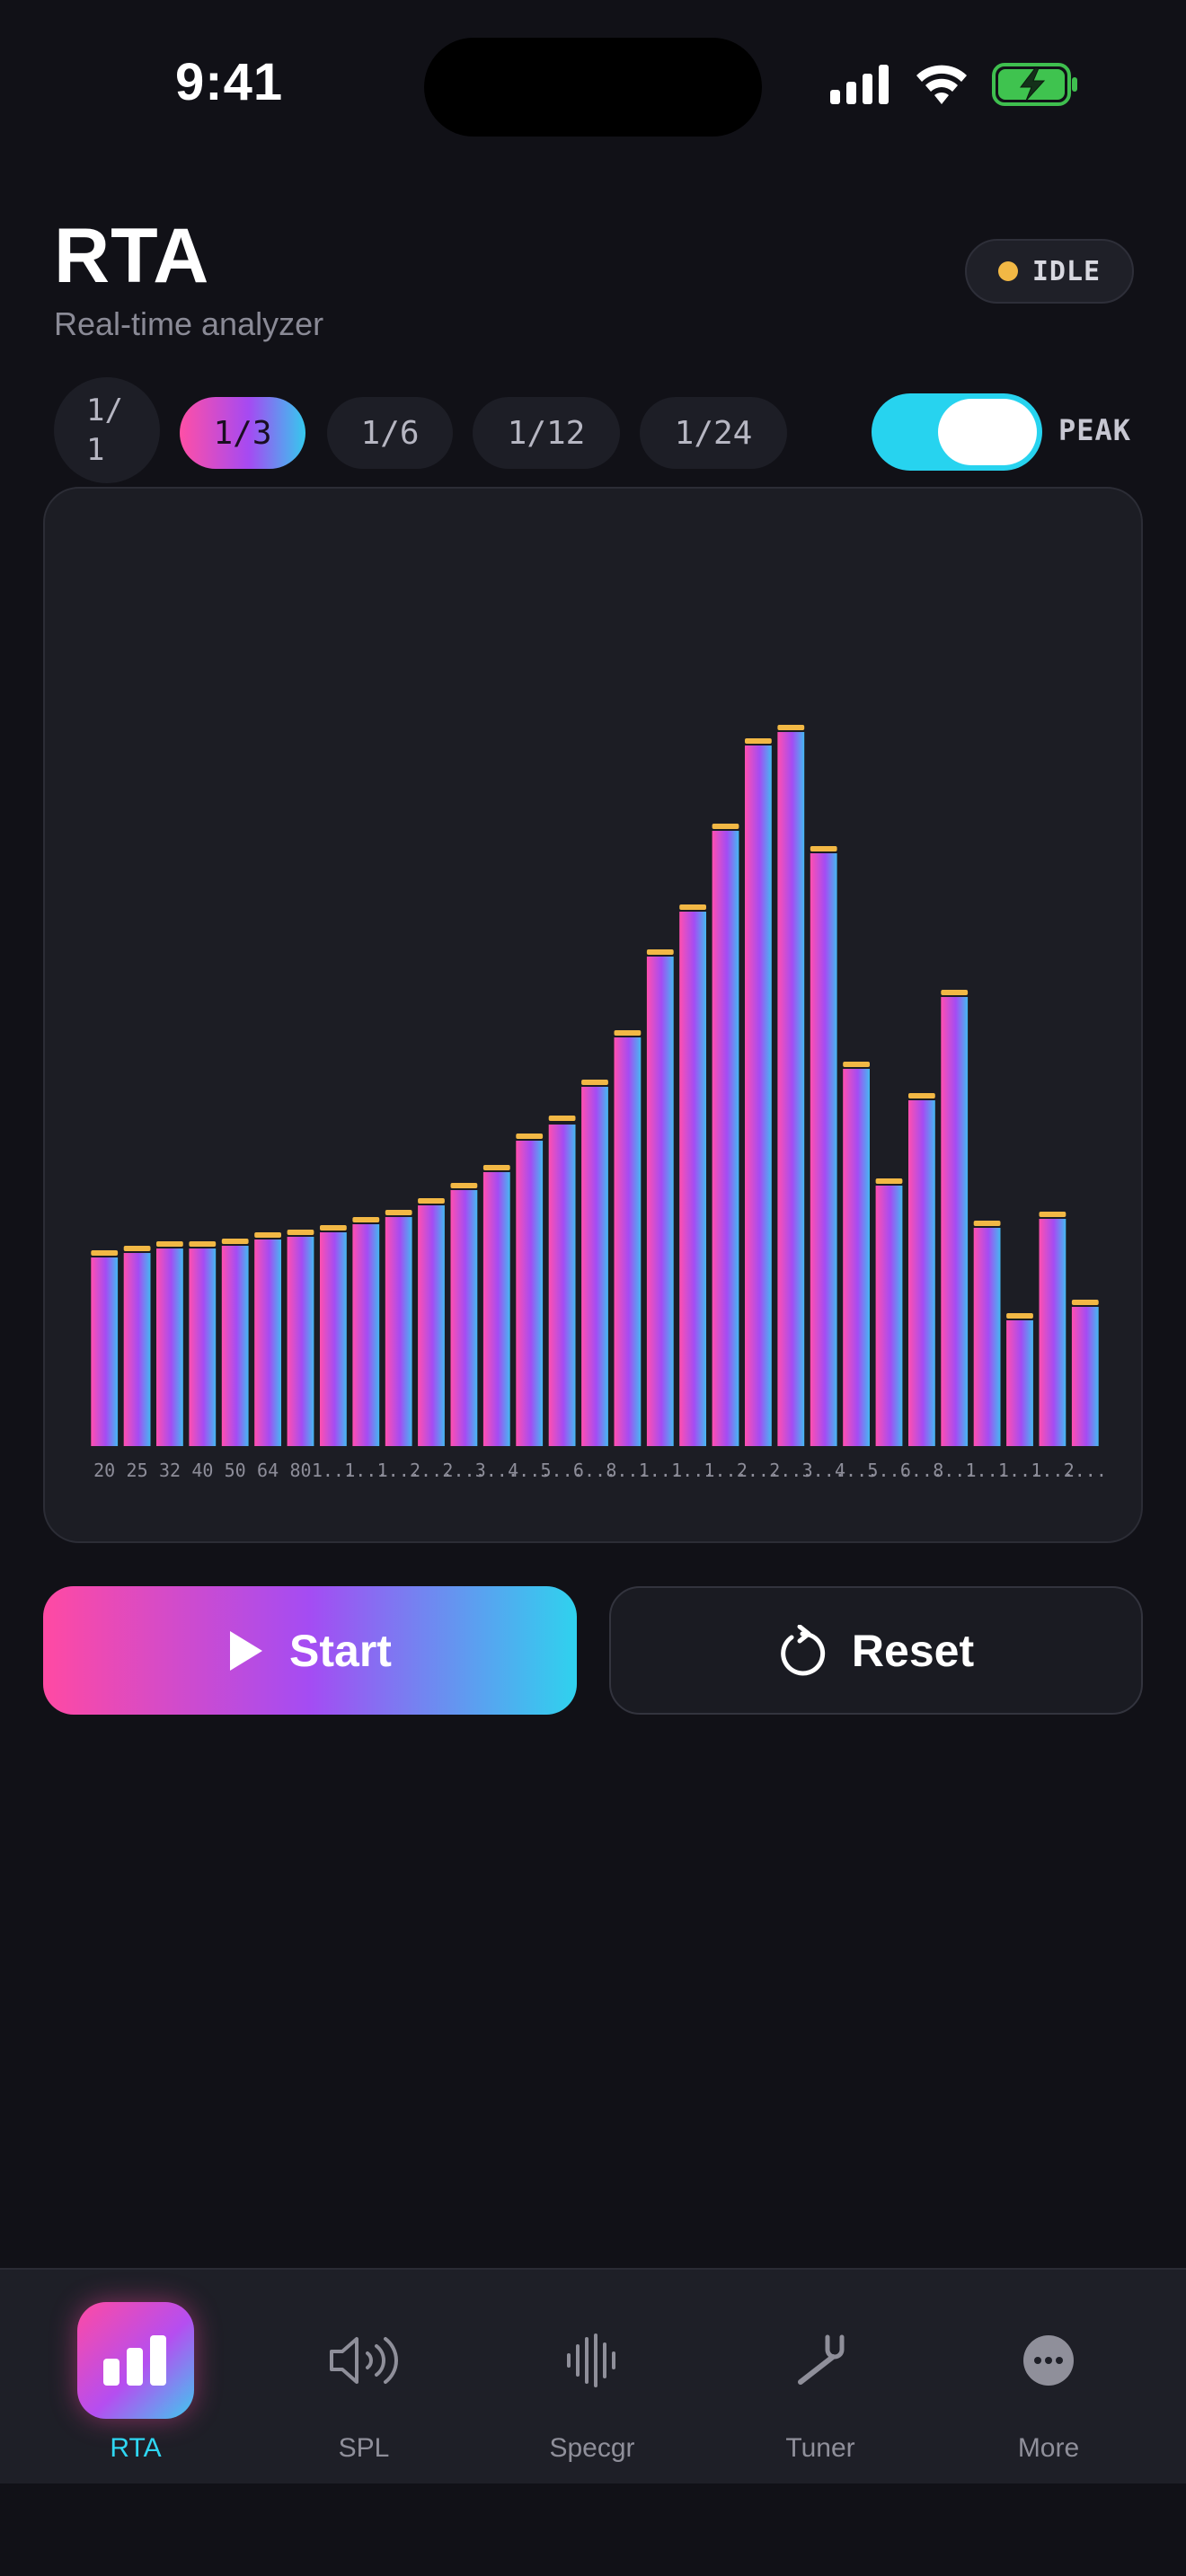 The height and width of the screenshot is (2576, 1186). I want to click on page-title: RTA, so click(132, 256).